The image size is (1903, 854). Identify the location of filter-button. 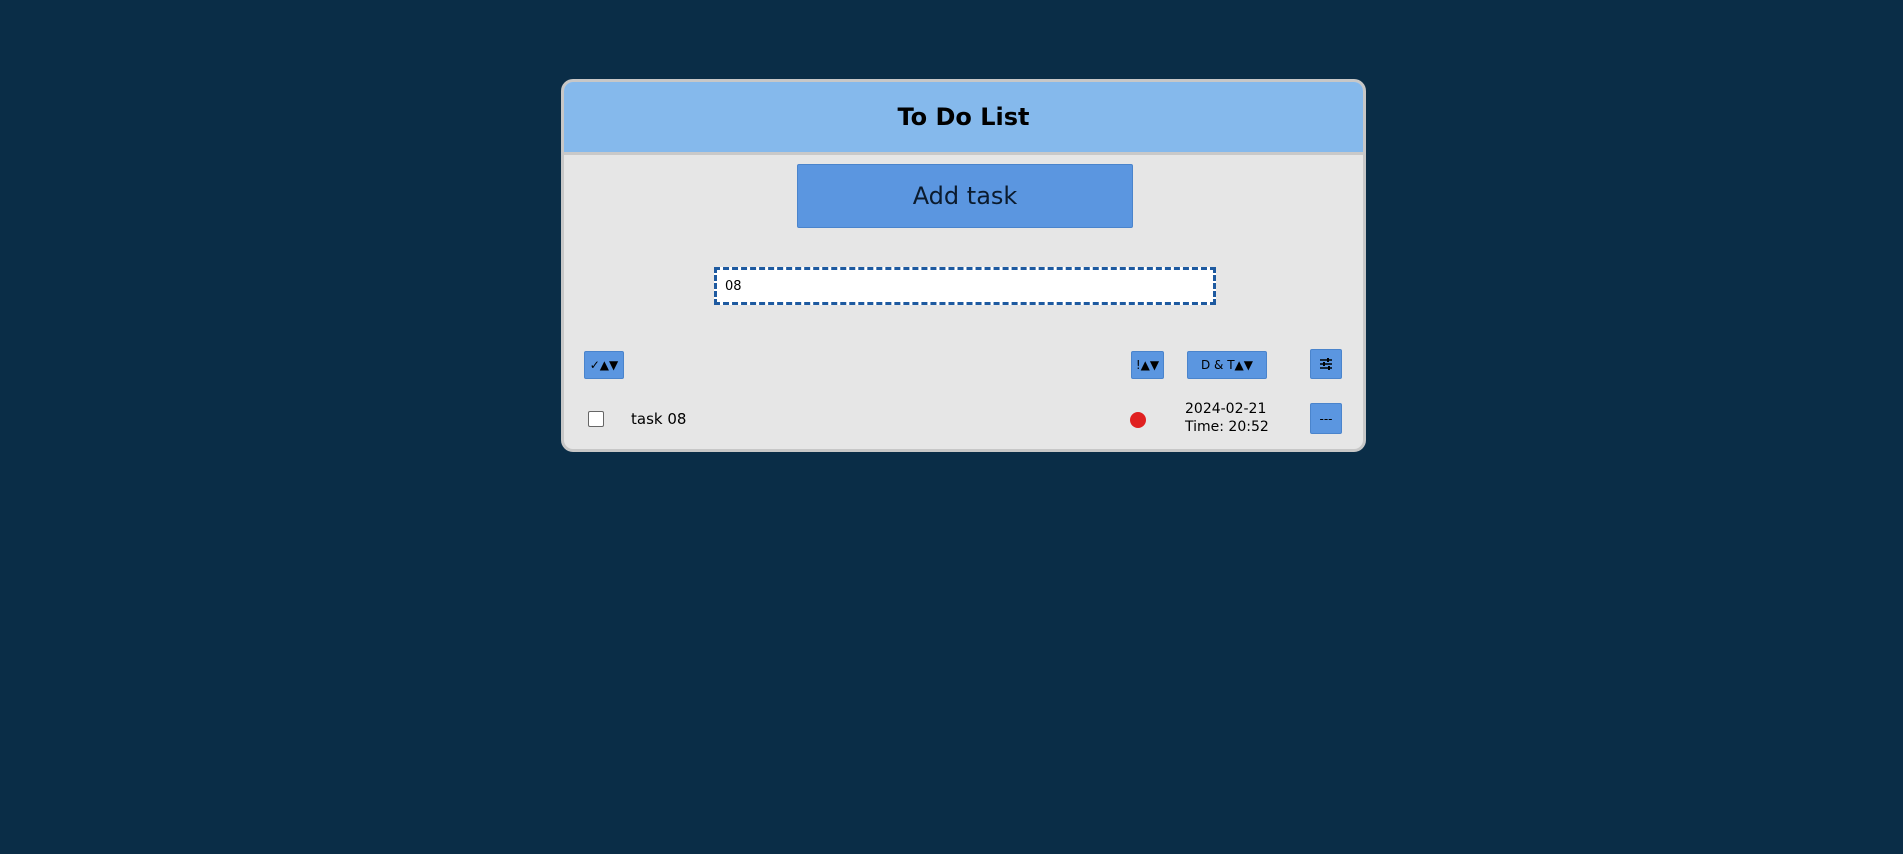
(1326, 364).